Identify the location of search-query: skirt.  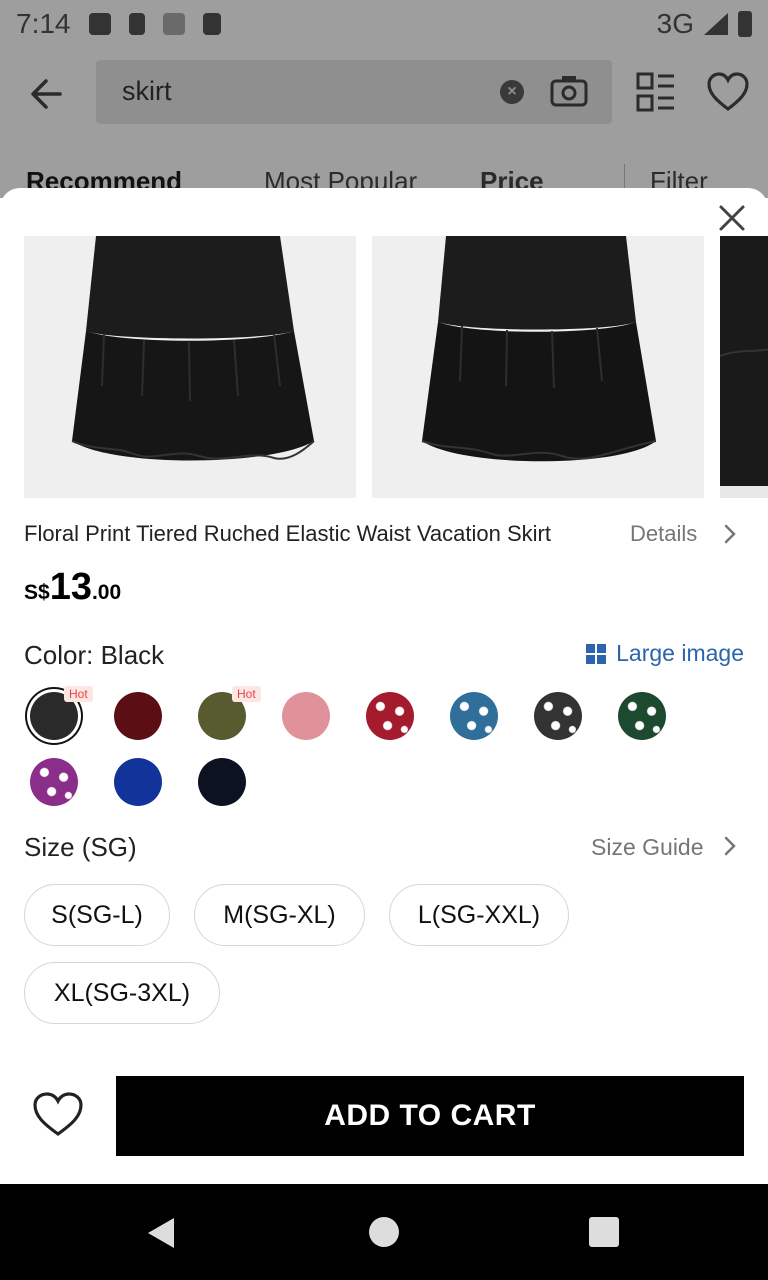
(147, 91).